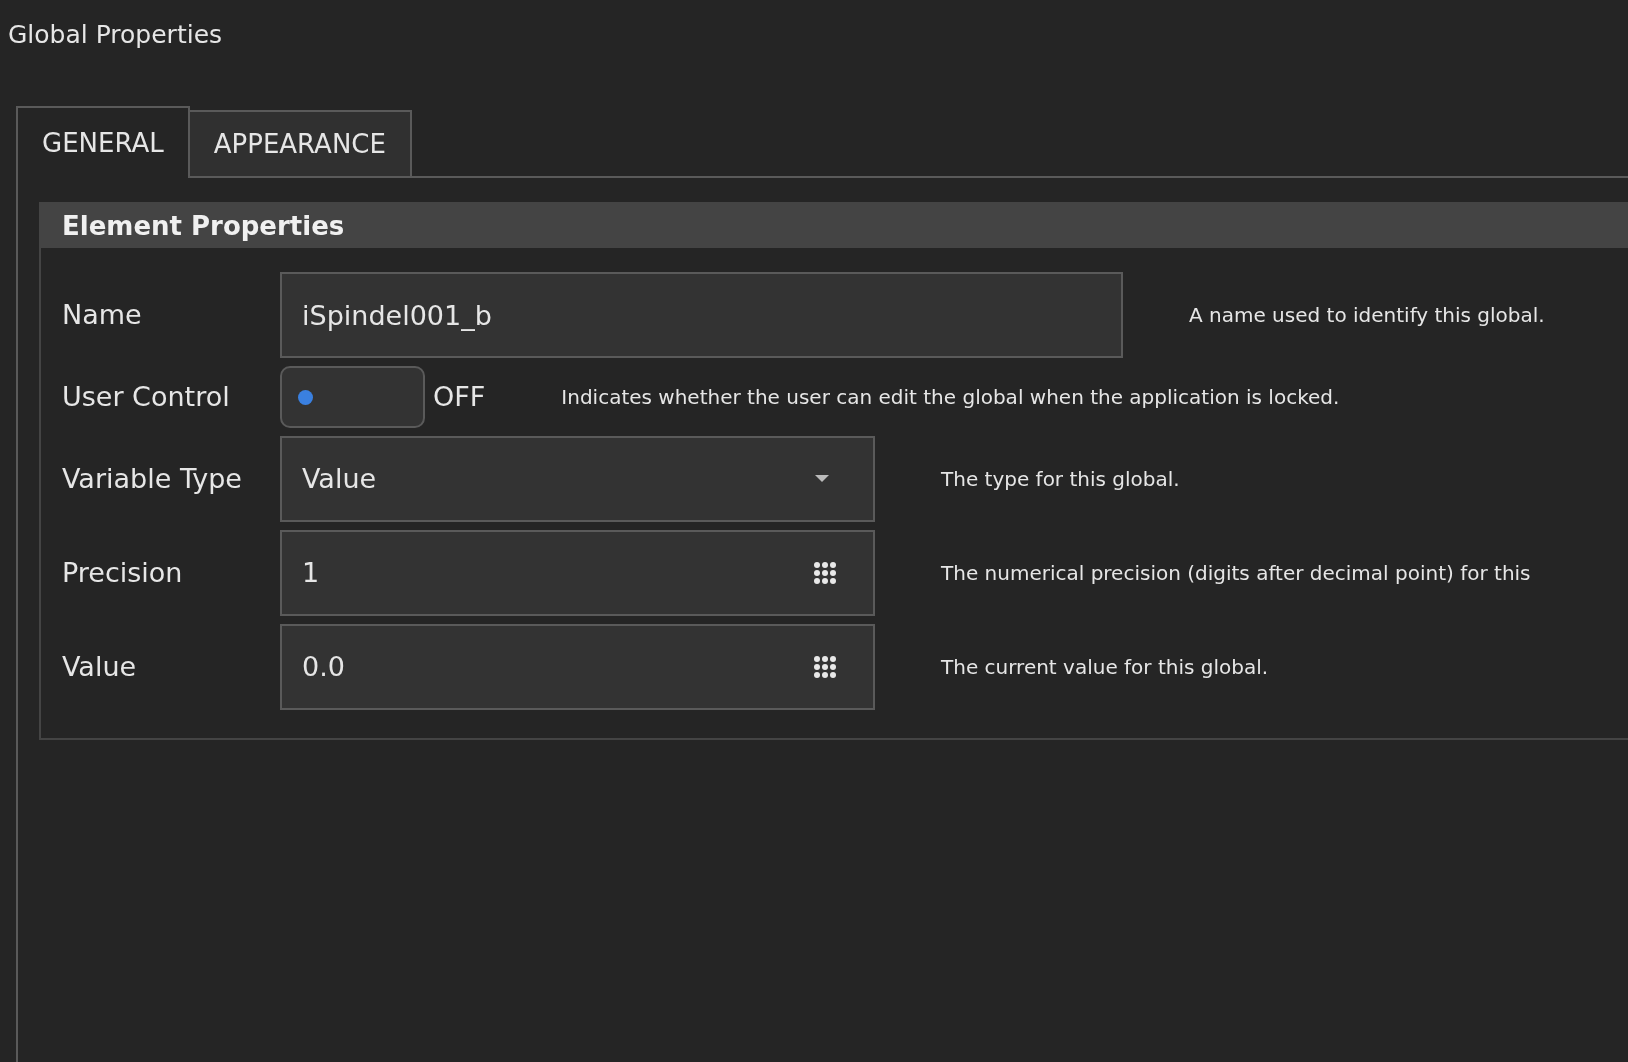 The width and height of the screenshot is (1628, 1062). I want to click on field-description: The type for this global., so click(1060, 479).